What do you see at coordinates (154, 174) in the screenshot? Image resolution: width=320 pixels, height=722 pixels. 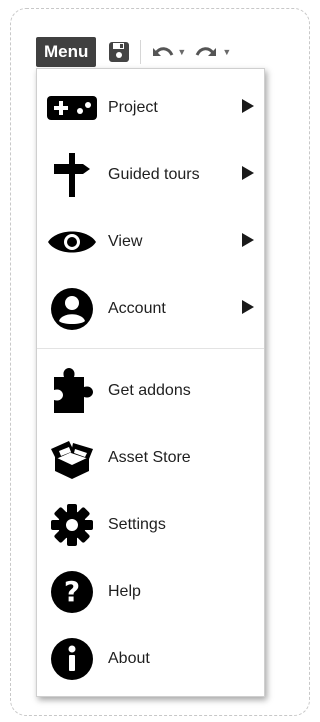 I see `menu-item-label: Guided tours` at bounding box center [154, 174].